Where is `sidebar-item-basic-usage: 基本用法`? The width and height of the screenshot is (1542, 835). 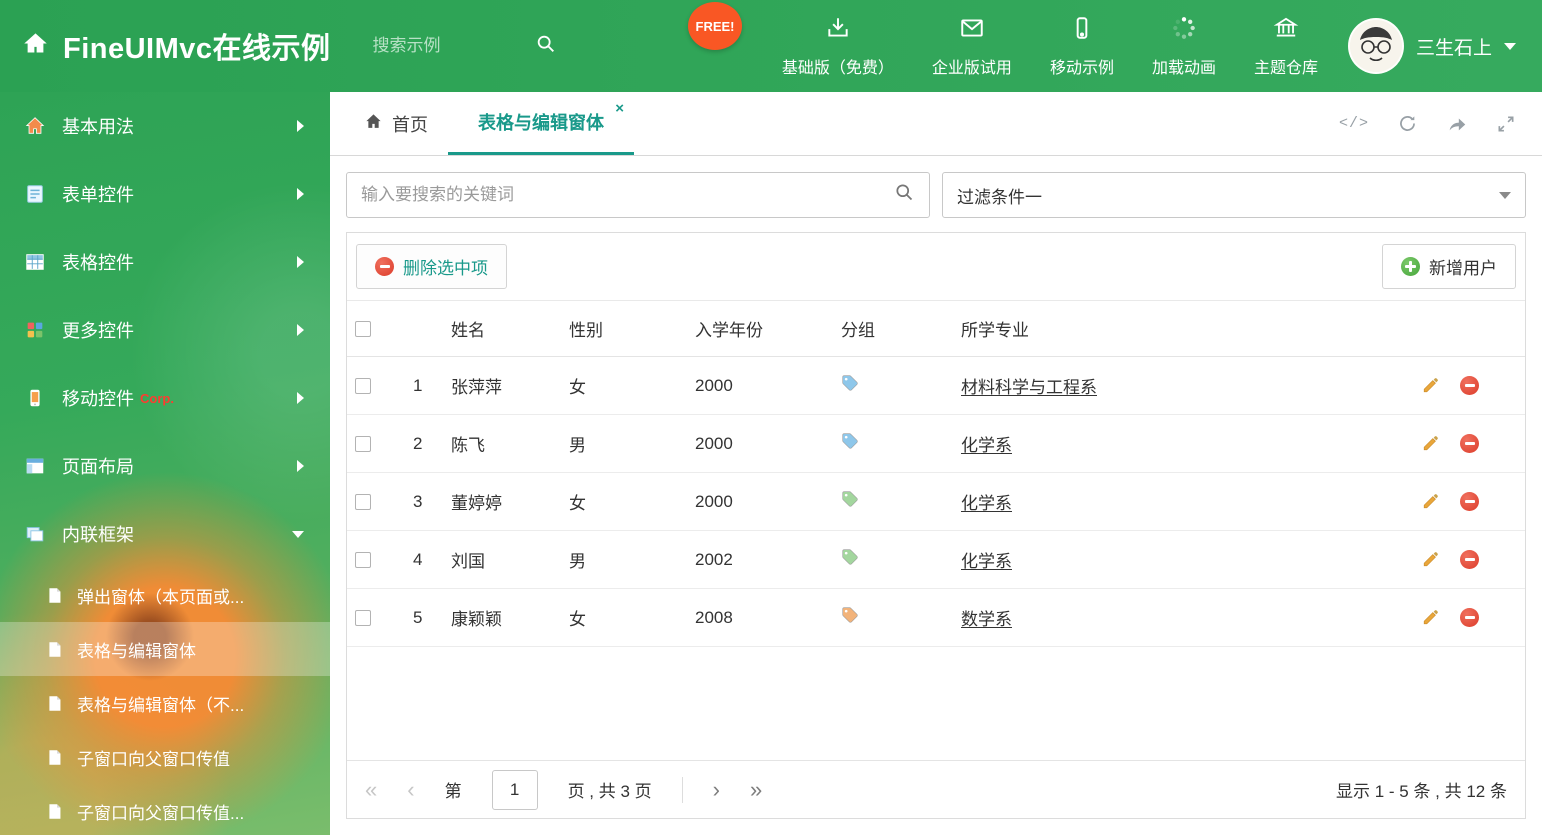
sidebar-item-basic-usage: 基本用法 is located at coordinates (165, 126).